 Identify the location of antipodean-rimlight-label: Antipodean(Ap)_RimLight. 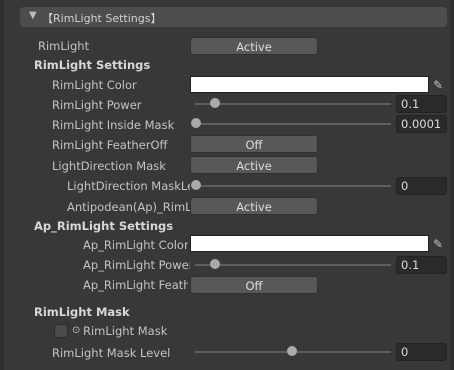
(128, 207).